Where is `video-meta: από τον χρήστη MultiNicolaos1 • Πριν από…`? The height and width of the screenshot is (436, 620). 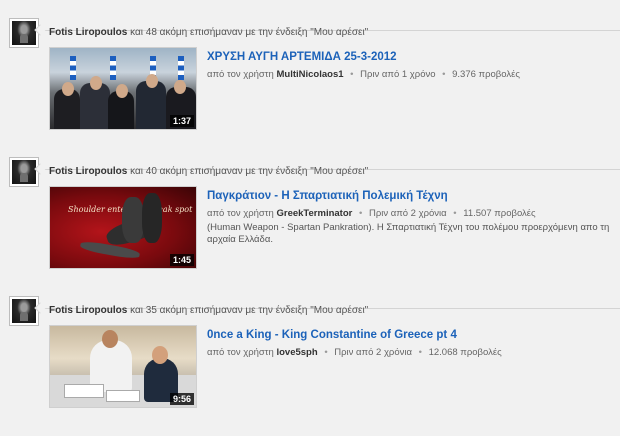 video-meta: από τον χρήστη MultiNicolaos1 • Πριν από… is located at coordinates (363, 74).